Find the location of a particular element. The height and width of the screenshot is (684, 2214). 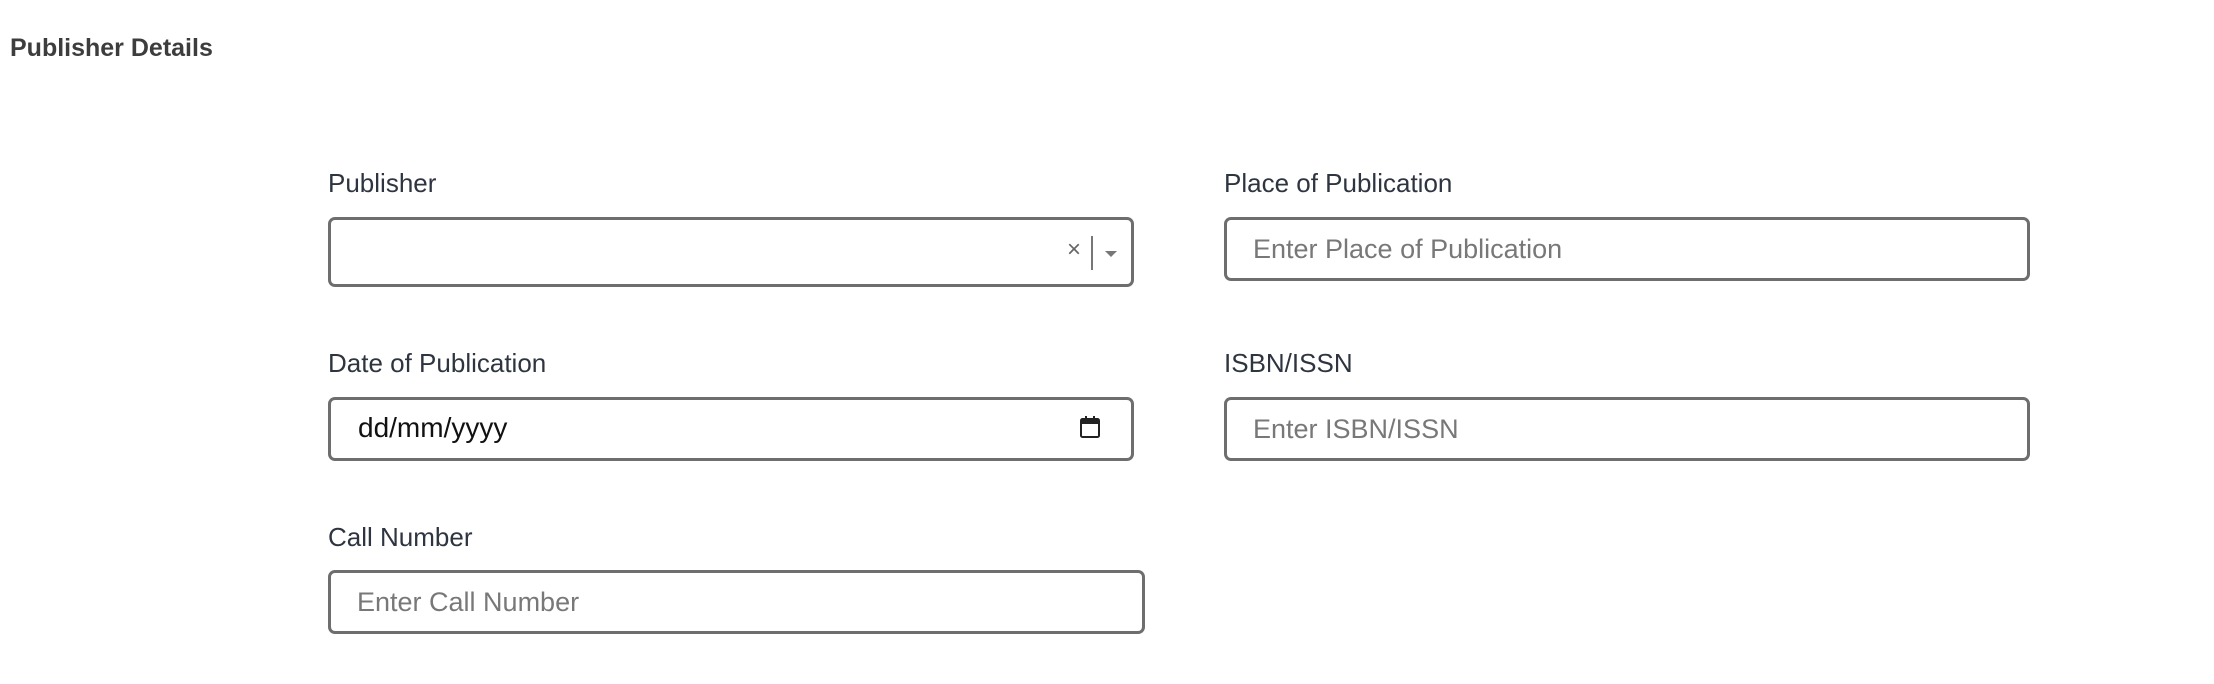

publisher-select: × is located at coordinates (731, 252).